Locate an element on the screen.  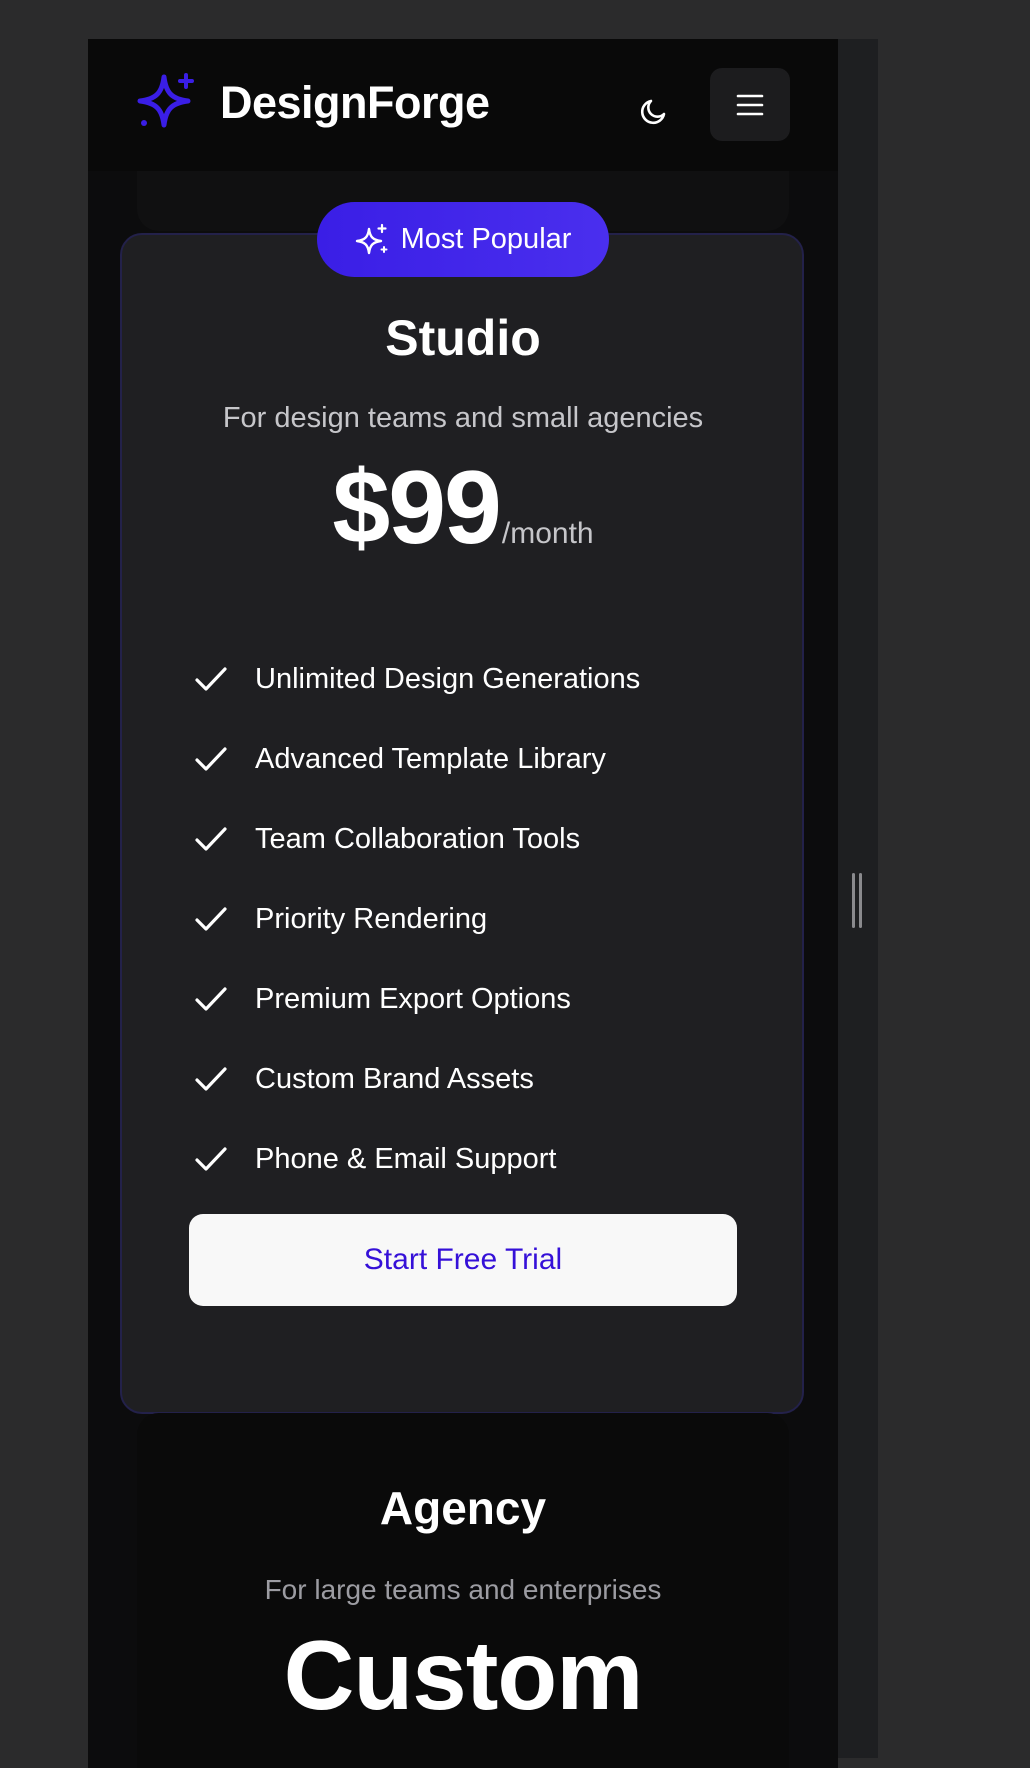
feature-item: Phone & Email Support is located at coordinates (415, 1159).